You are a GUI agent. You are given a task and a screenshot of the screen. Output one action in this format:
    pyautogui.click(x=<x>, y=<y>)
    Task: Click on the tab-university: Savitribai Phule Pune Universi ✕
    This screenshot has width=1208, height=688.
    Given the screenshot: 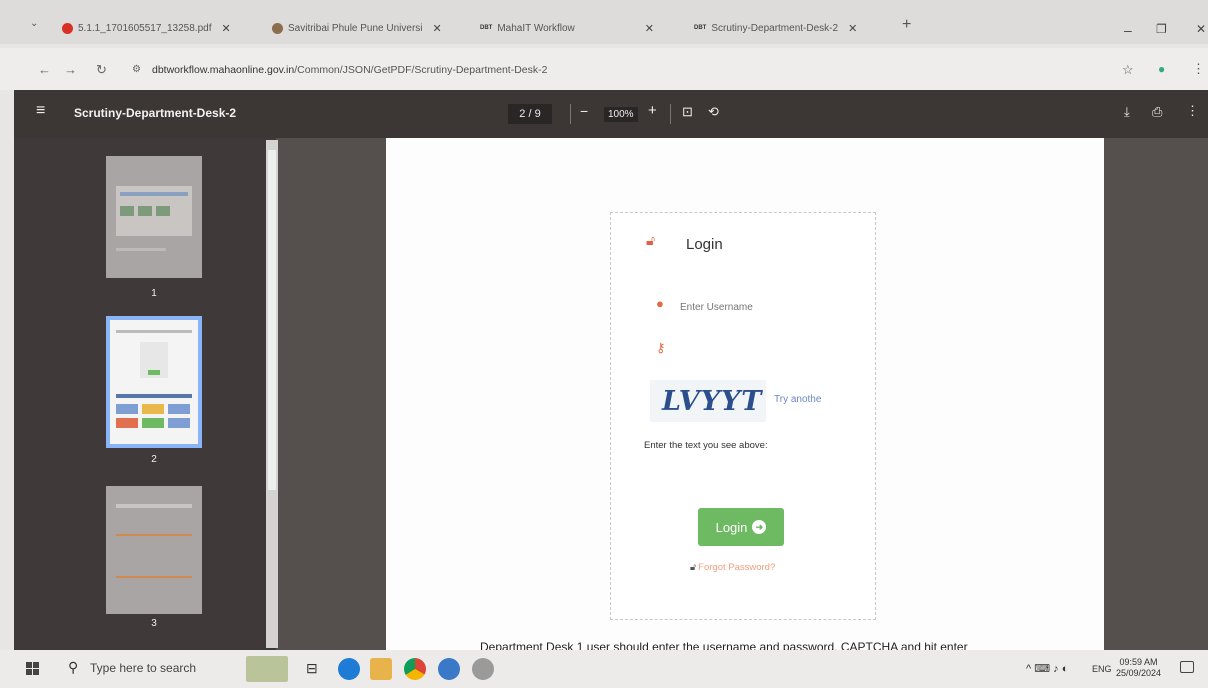 What is the action you would take?
    pyautogui.click(x=370, y=28)
    